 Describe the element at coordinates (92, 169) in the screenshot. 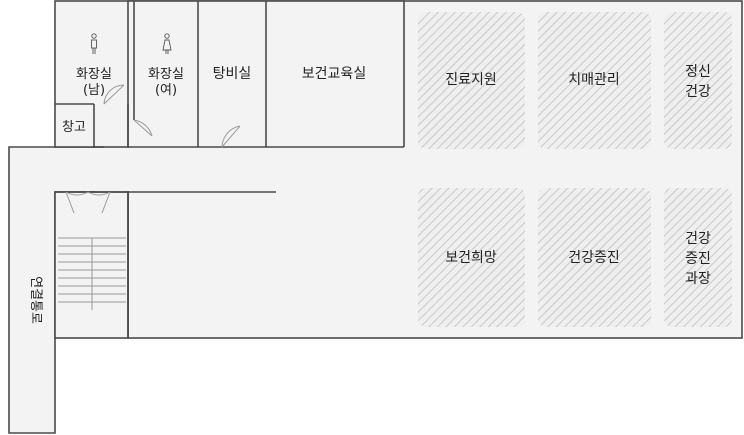

I see `hall-fill` at that location.